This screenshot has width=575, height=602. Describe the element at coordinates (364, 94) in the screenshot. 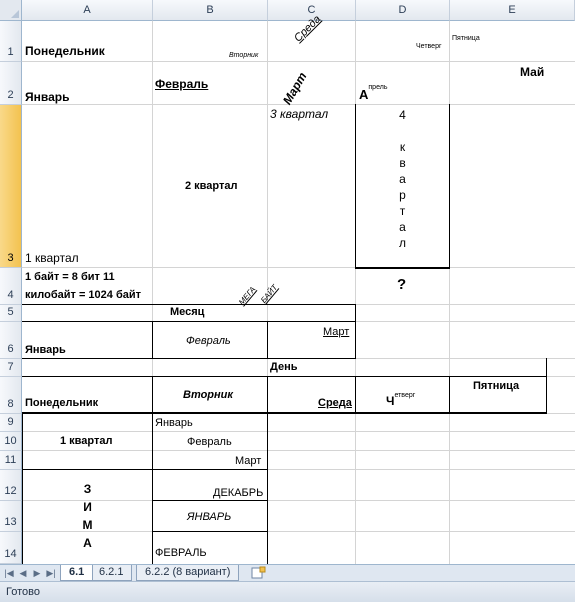

I see `cell-d2-cap: А` at that location.